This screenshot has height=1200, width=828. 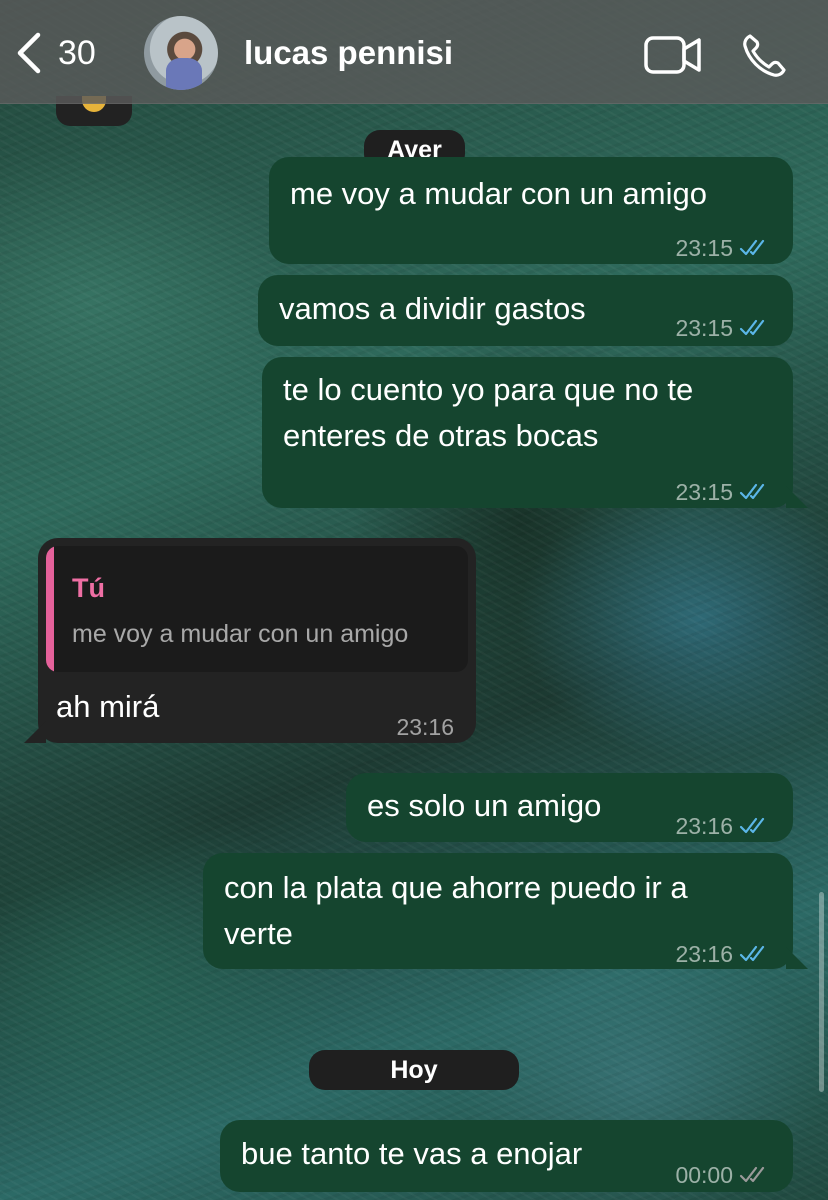 What do you see at coordinates (77, 52) in the screenshot?
I see `unread-count: 30` at bounding box center [77, 52].